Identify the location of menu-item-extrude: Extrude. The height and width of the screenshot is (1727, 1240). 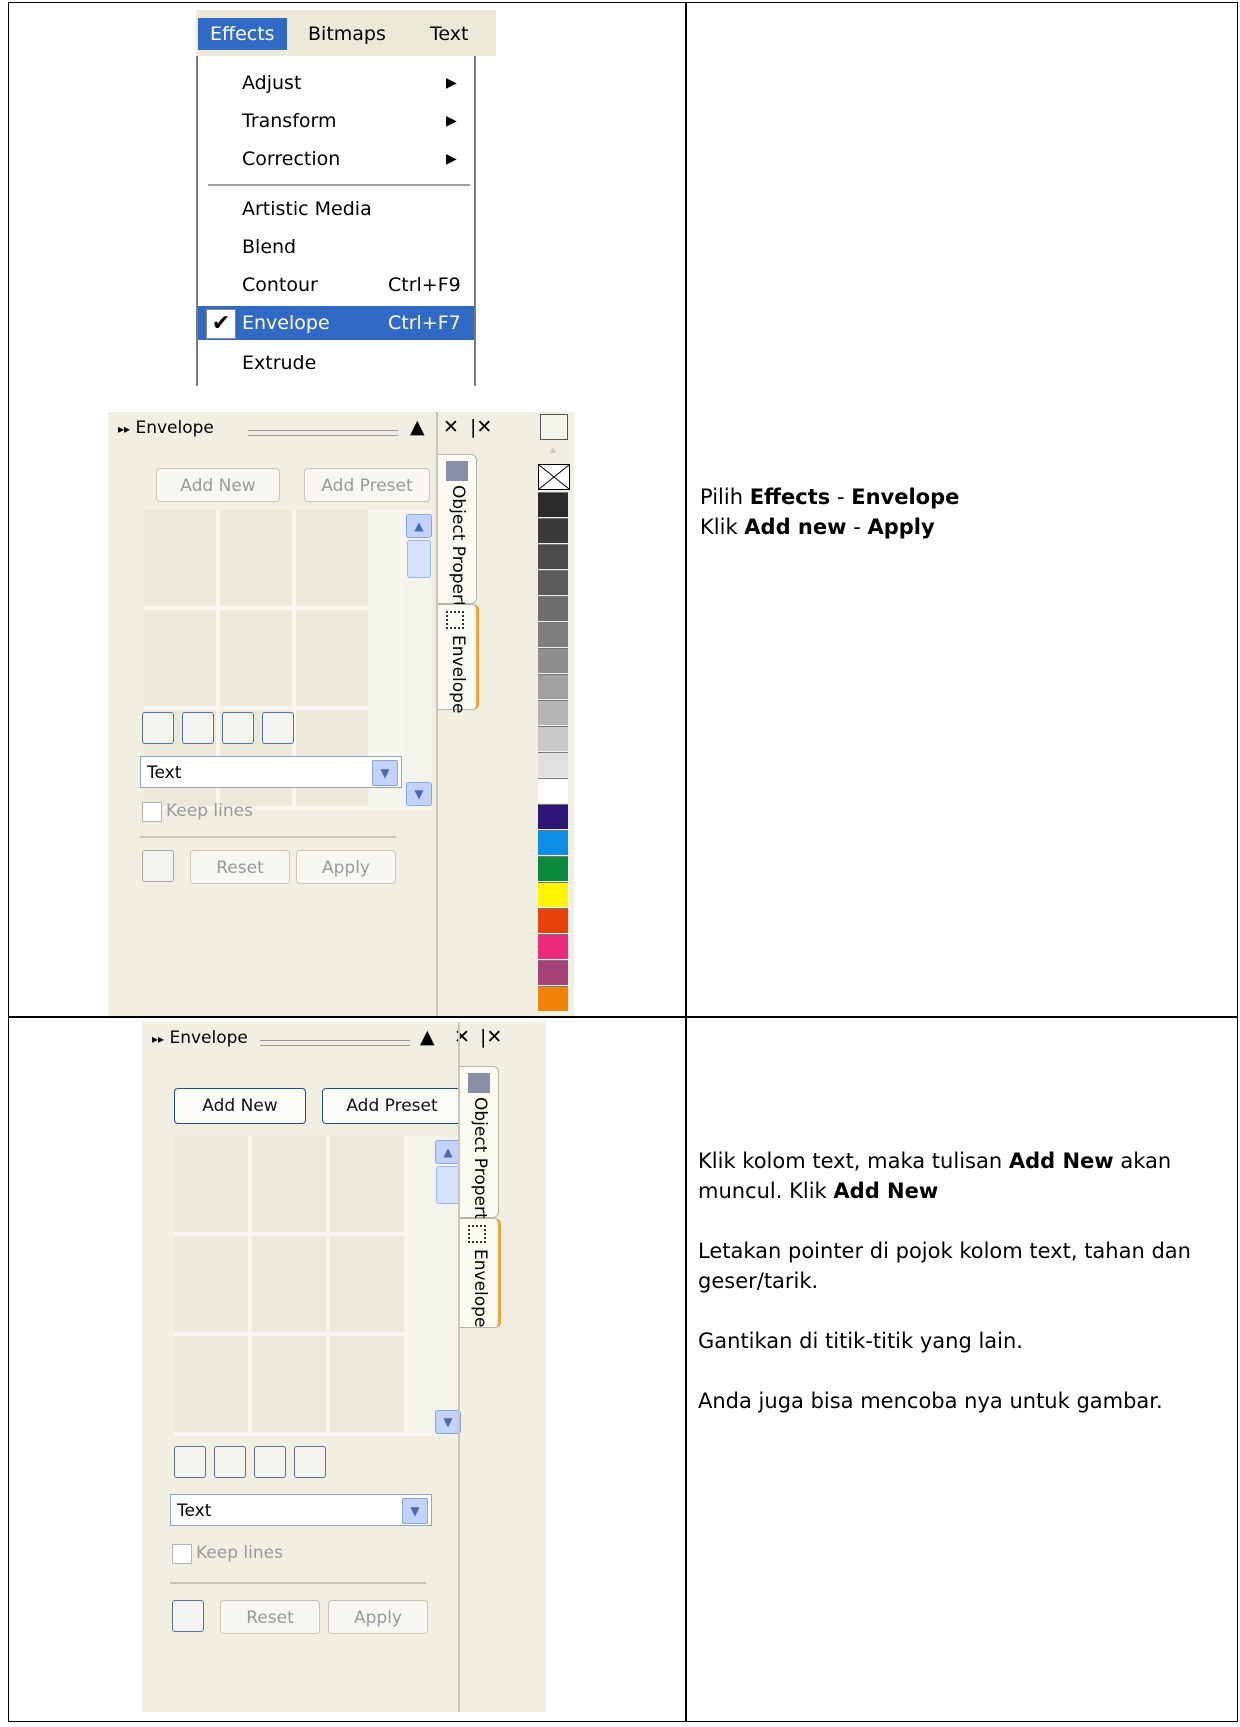
(336, 363).